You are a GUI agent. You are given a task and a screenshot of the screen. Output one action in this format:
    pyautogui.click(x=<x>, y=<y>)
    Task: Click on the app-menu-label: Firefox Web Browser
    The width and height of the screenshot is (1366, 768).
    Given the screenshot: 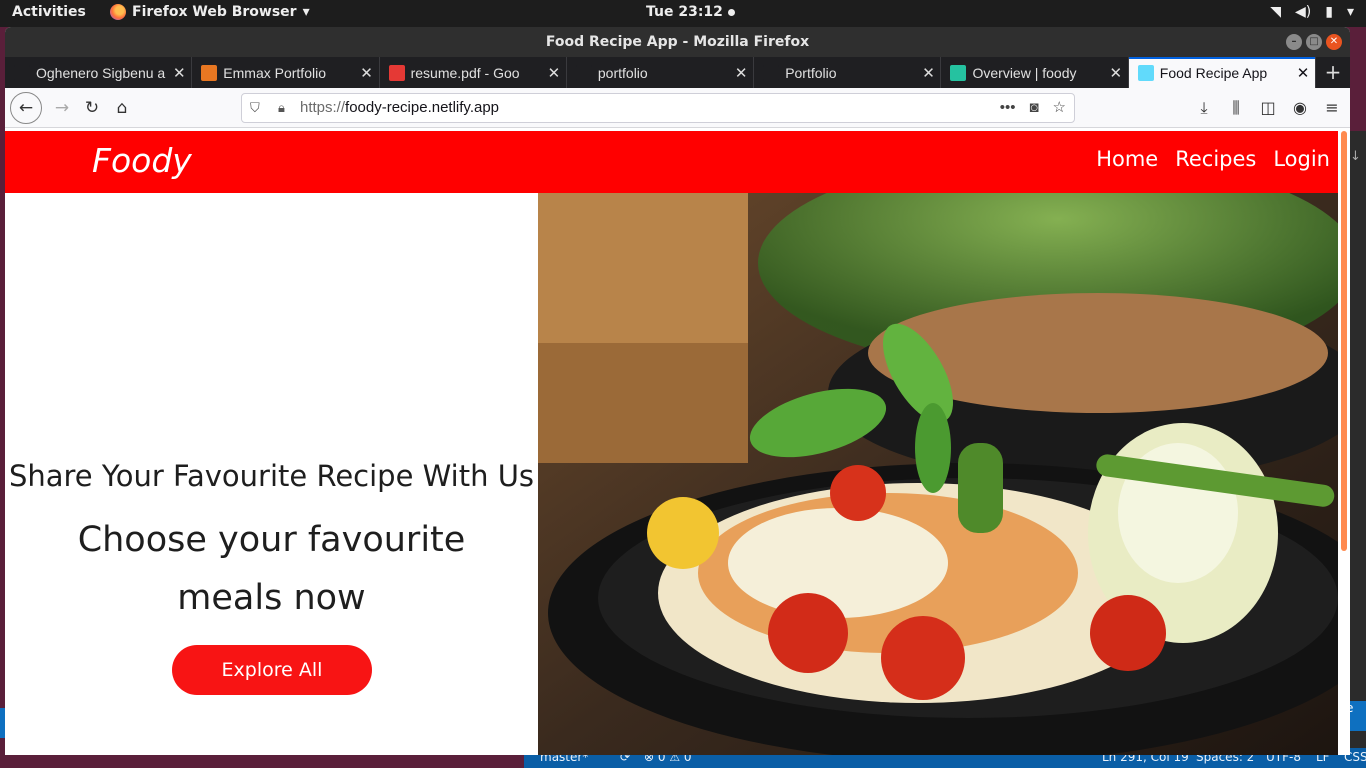 What is the action you would take?
    pyautogui.click(x=214, y=12)
    